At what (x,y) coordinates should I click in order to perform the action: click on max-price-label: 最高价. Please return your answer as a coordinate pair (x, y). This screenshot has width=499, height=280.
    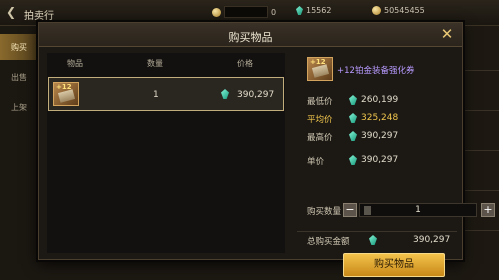
    Looking at the image, I should click on (320, 138).